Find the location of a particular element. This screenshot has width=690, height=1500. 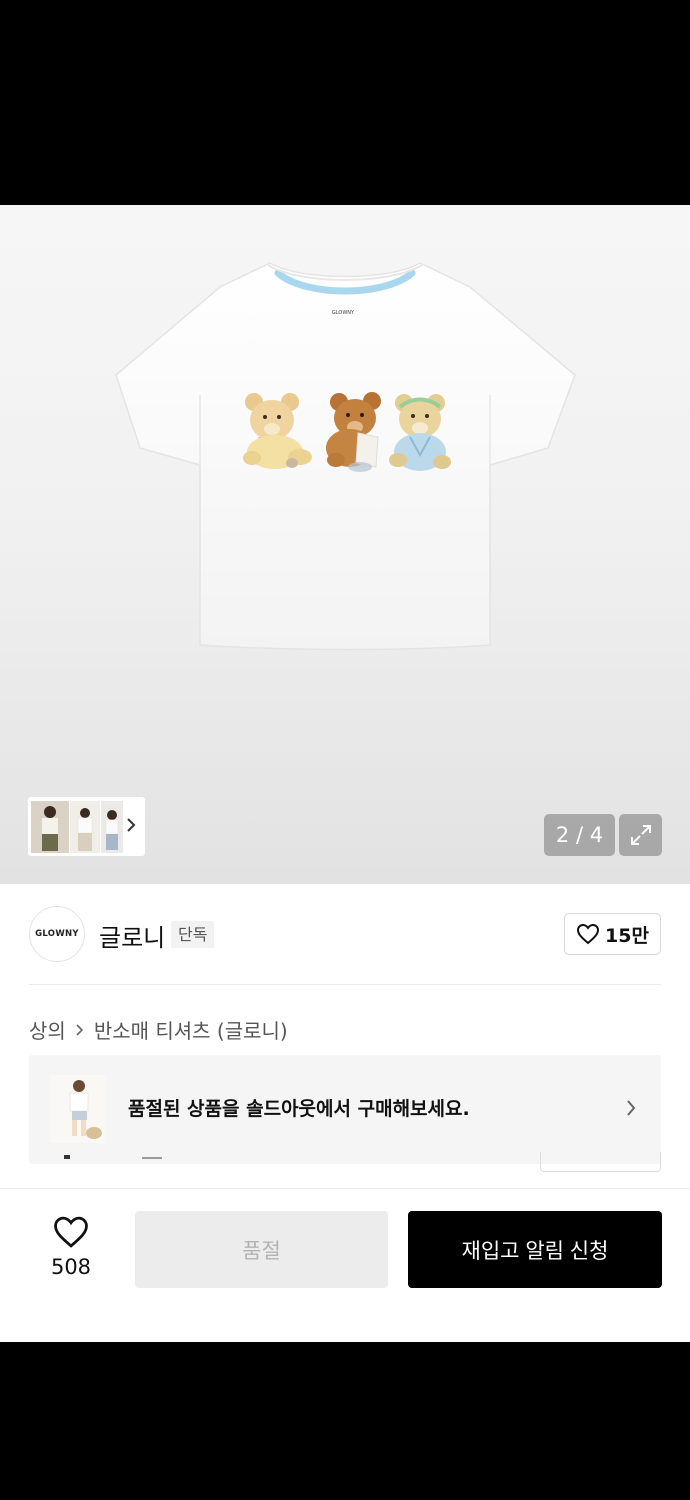

soldout-banner-text: 품절된 상품을 솔드아웃에서 구매해보세요. is located at coordinates (299, 1109).